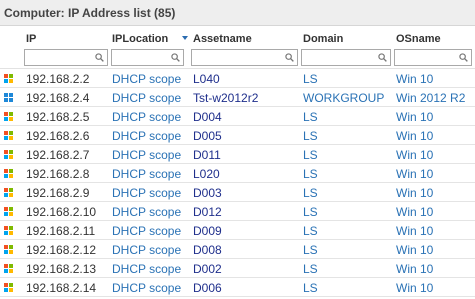  I want to click on iplocation-filter, so click(147, 57).